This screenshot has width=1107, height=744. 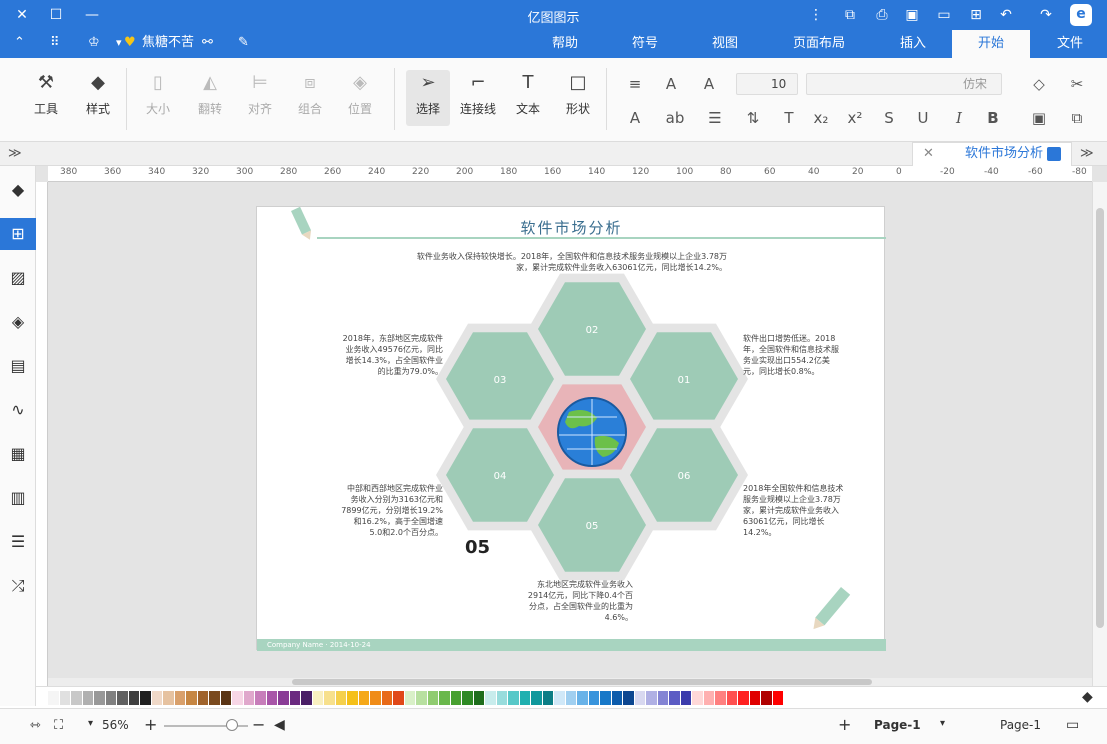 What do you see at coordinates (1087, 697) in the screenshot?
I see `fill-icon: ◆` at bounding box center [1087, 697].